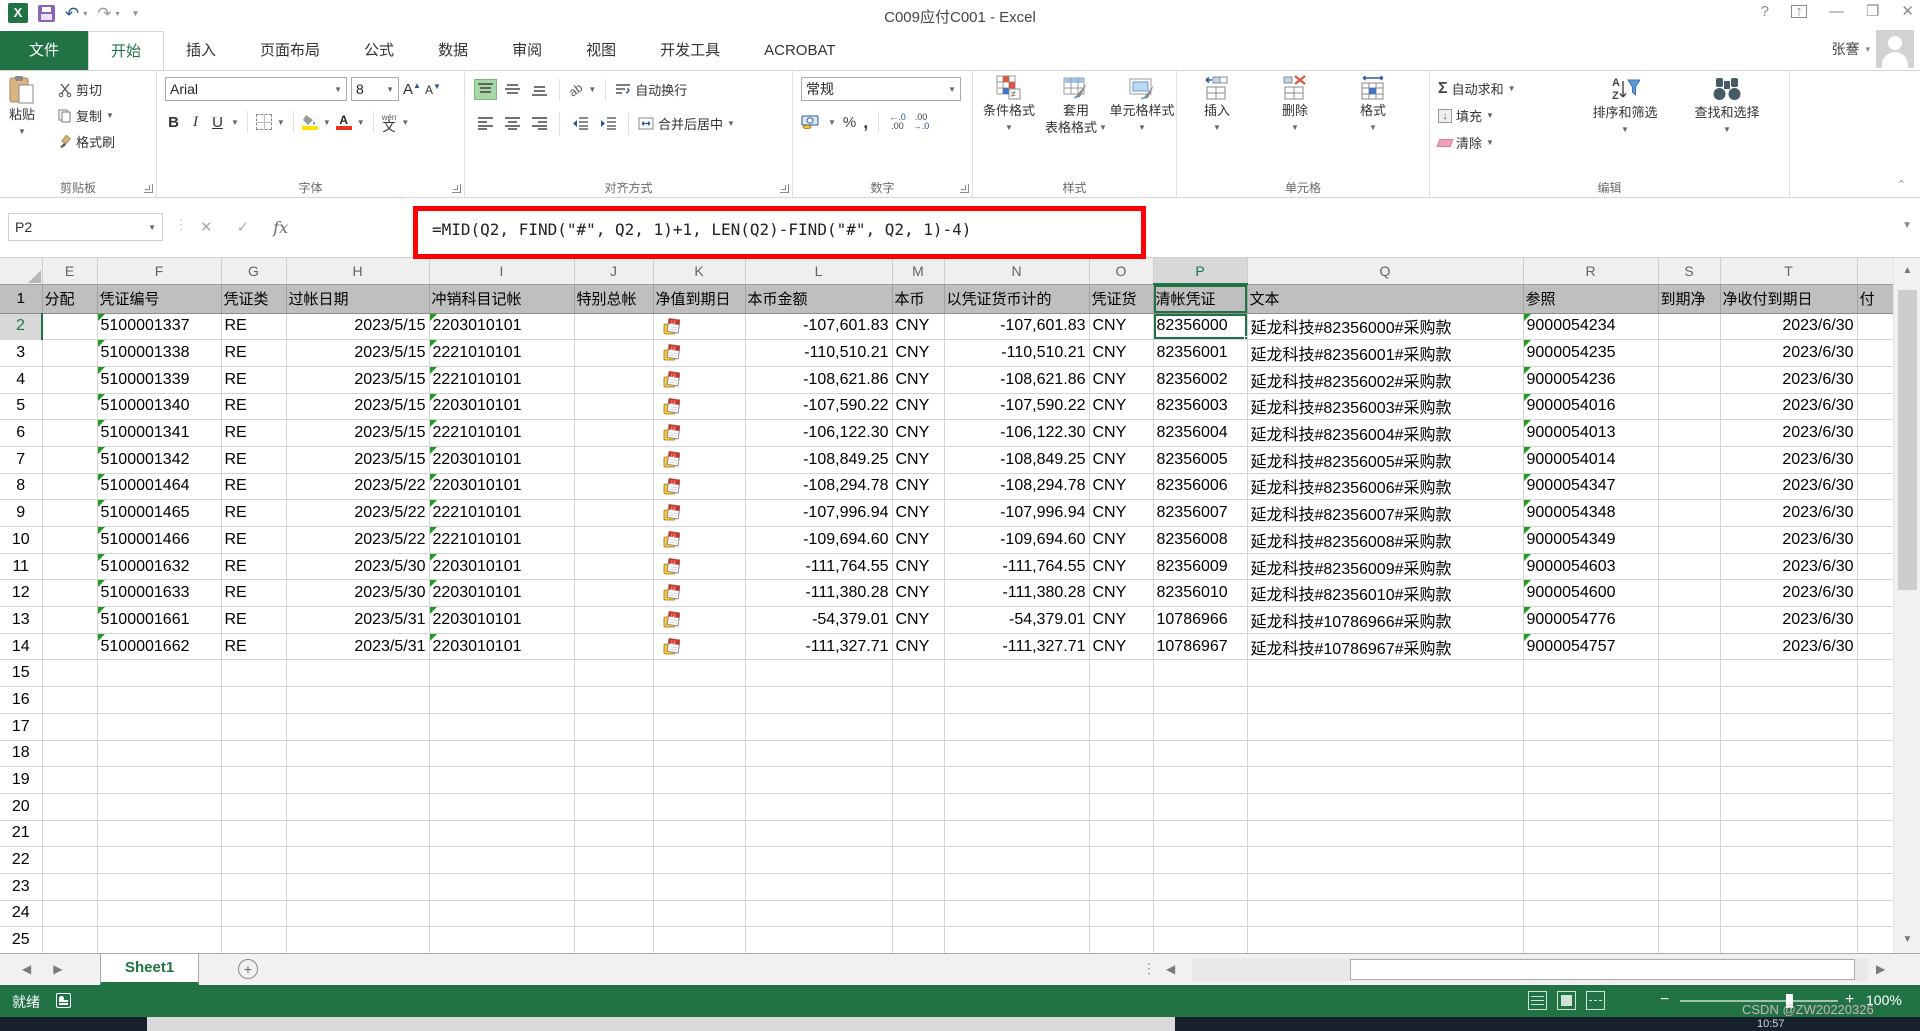 The width and height of the screenshot is (1920, 1031). I want to click on cell-H22, so click(358, 860).